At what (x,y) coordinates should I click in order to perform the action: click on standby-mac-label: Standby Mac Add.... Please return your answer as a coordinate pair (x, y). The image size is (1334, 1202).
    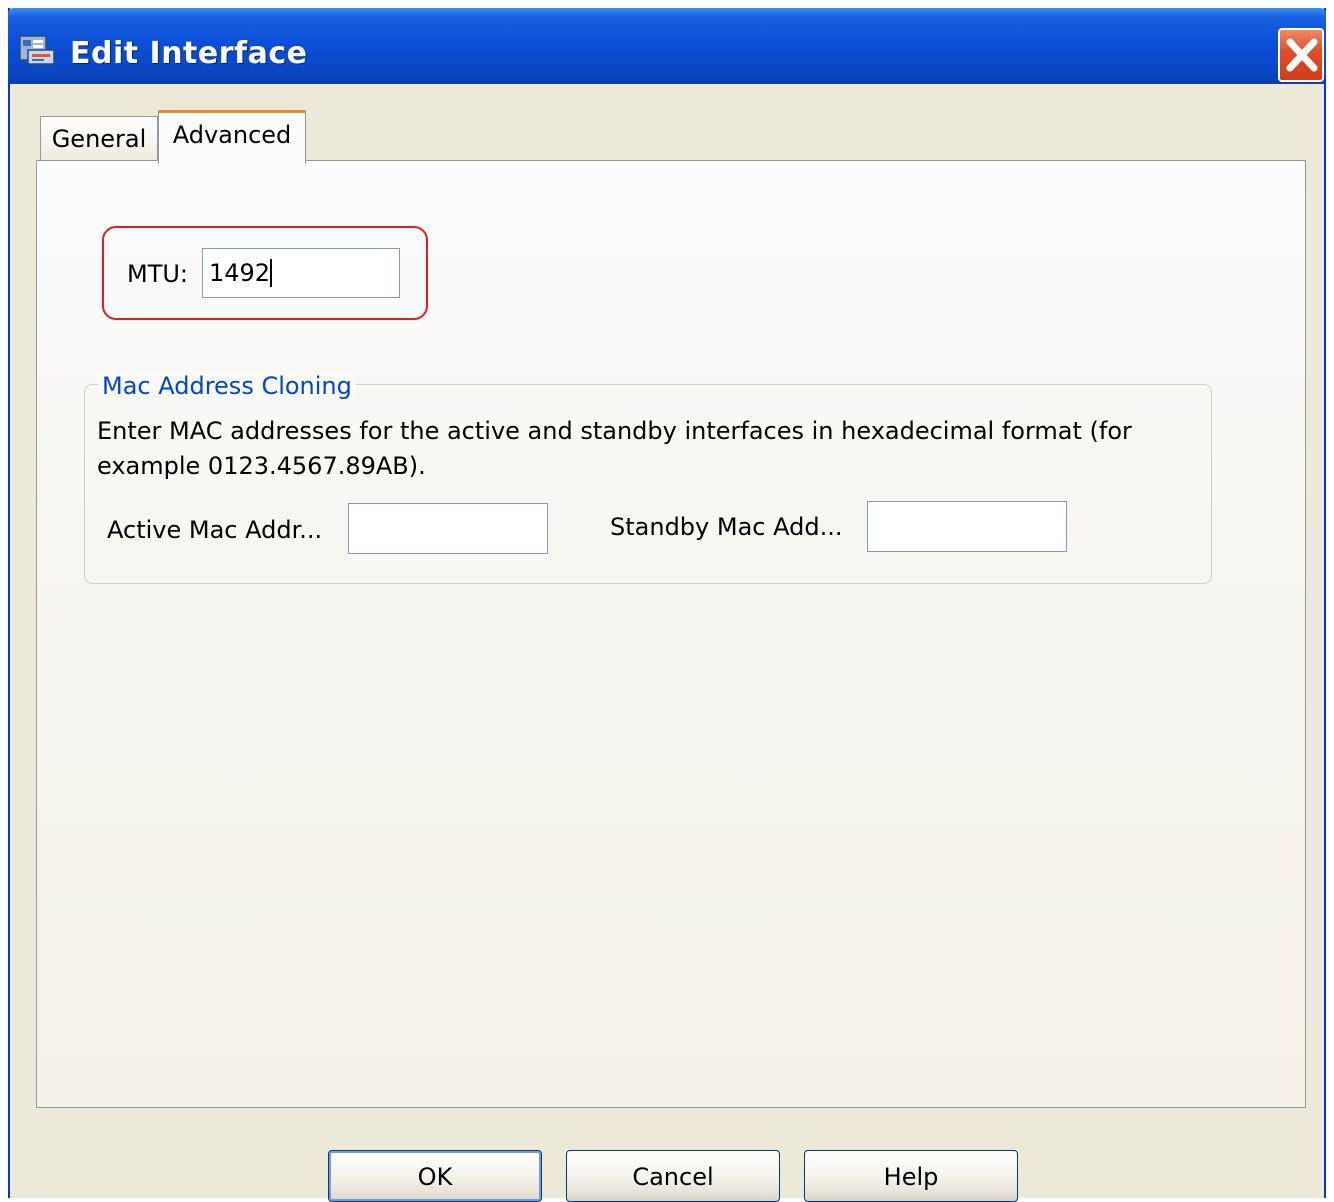
    Looking at the image, I should click on (726, 527).